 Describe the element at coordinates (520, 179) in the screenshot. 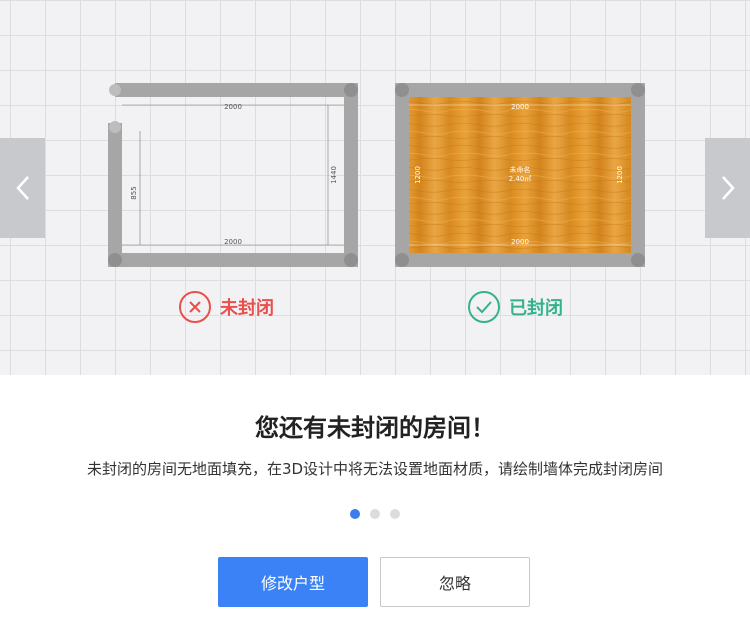

I see `room-area-label: 2.40㎡` at that location.